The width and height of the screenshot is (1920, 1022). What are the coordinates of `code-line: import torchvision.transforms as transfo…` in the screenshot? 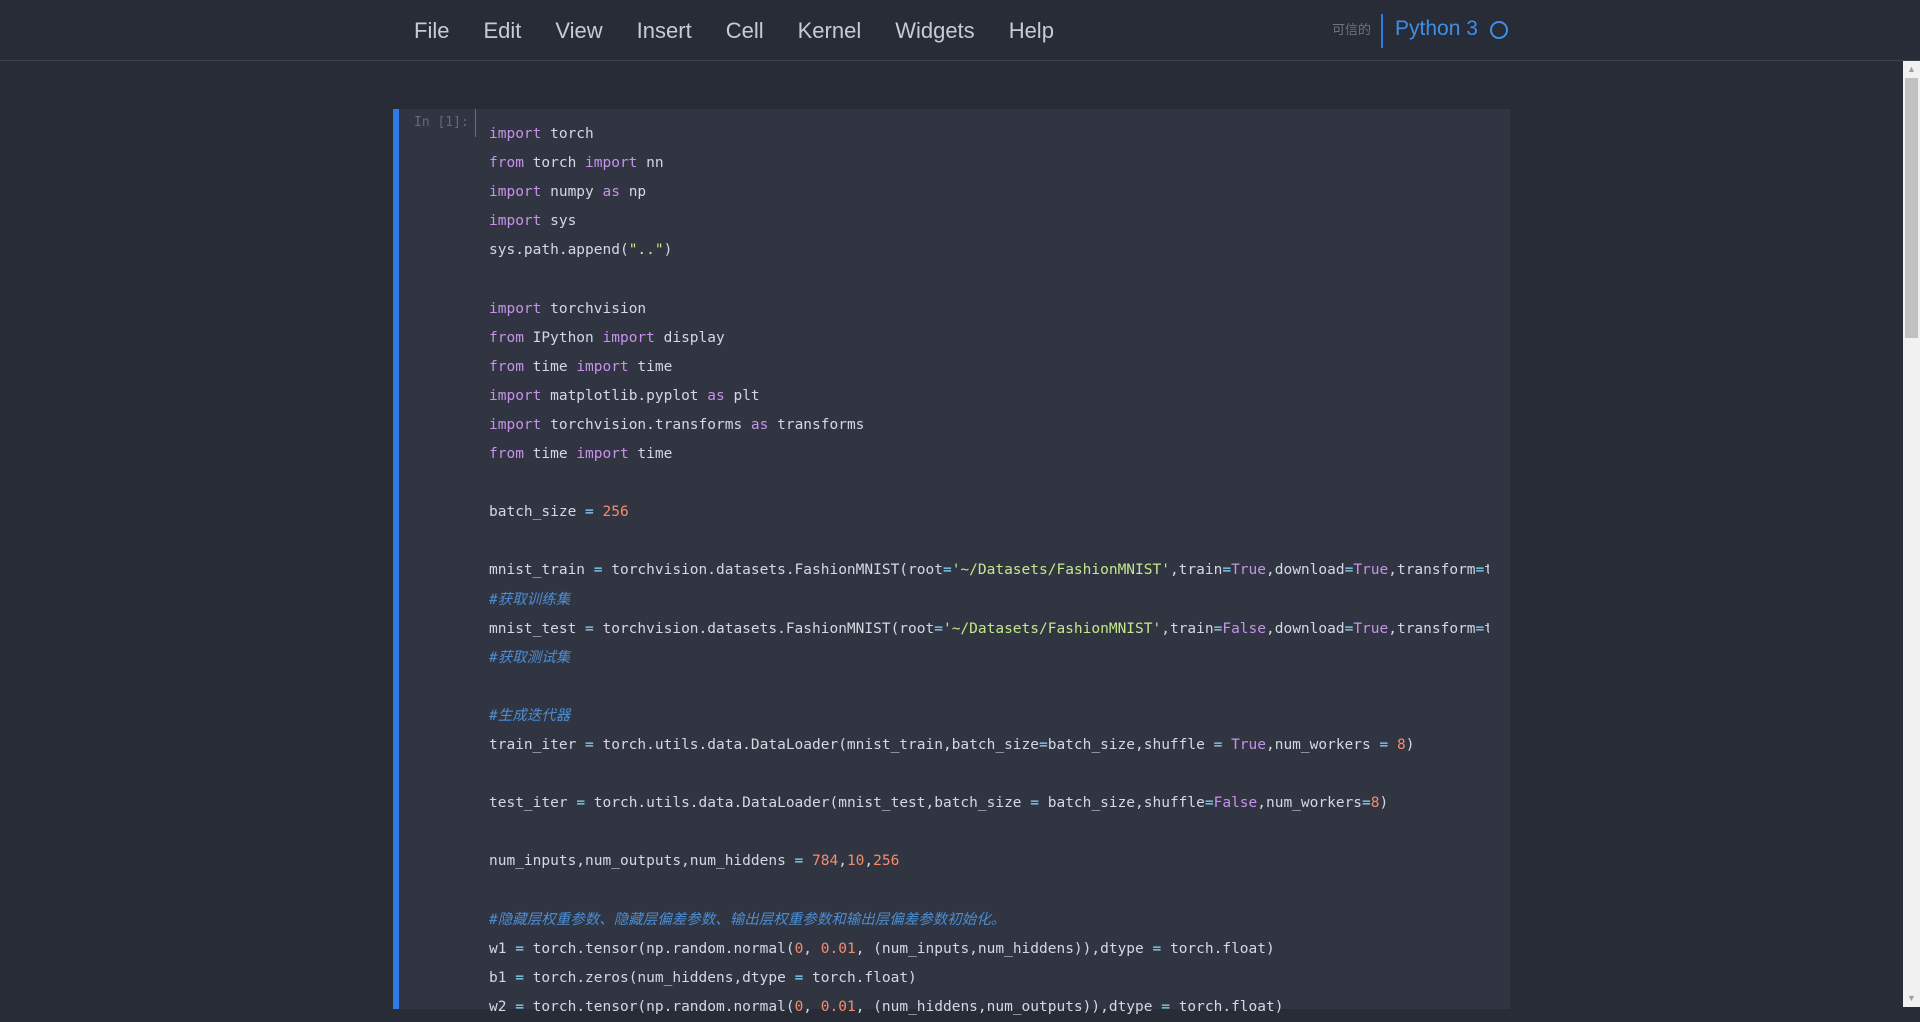 It's located at (989, 425).